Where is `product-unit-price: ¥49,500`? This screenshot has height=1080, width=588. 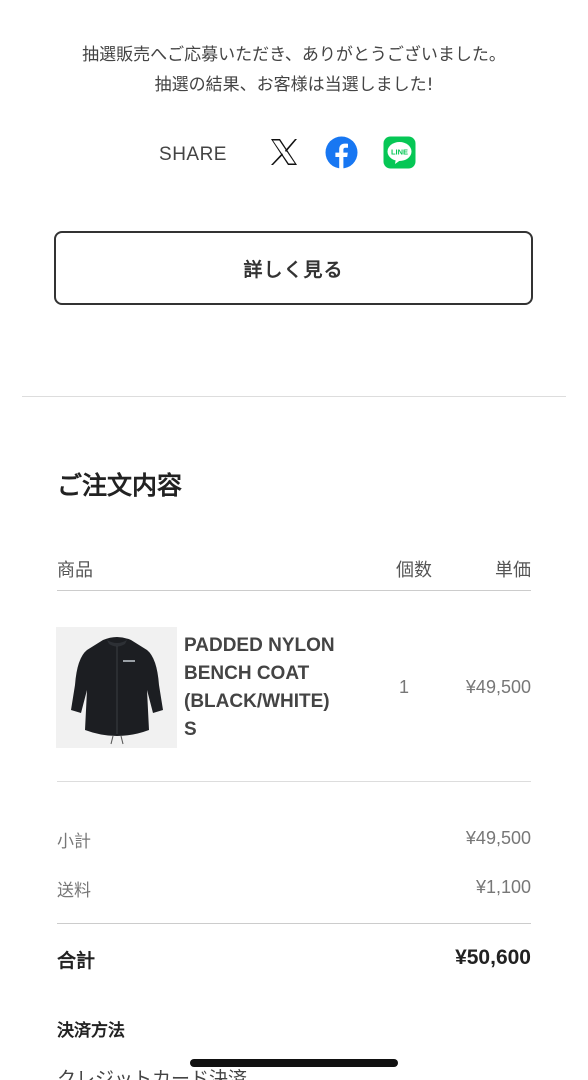
product-unit-price: ¥49,500 is located at coordinates (498, 687).